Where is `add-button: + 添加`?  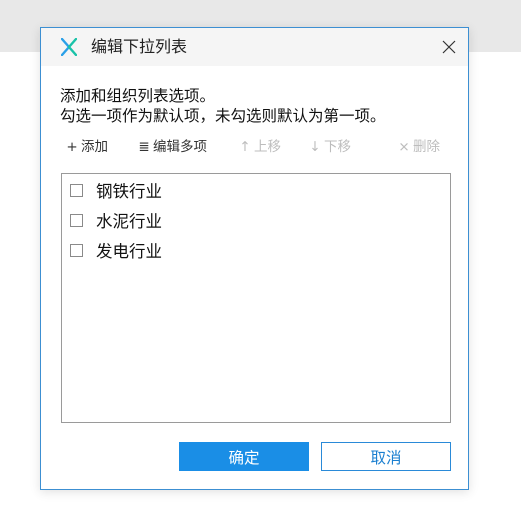
add-button: + 添加 is located at coordinates (86, 147).